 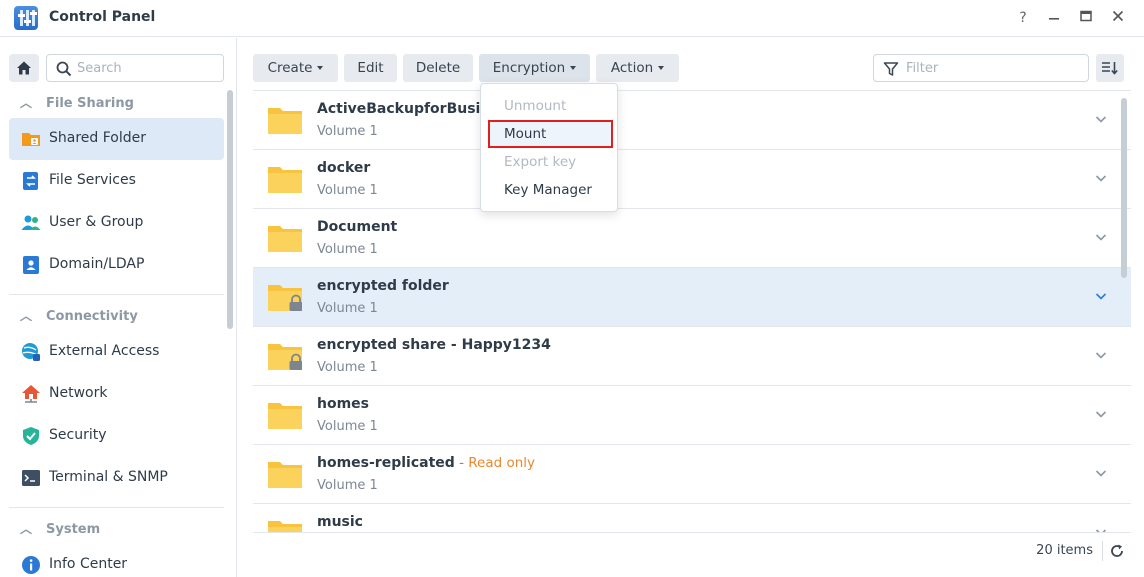 What do you see at coordinates (31, 139) in the screenshot?
I see `shared-folder-icon` at bounding box center [31, 139].